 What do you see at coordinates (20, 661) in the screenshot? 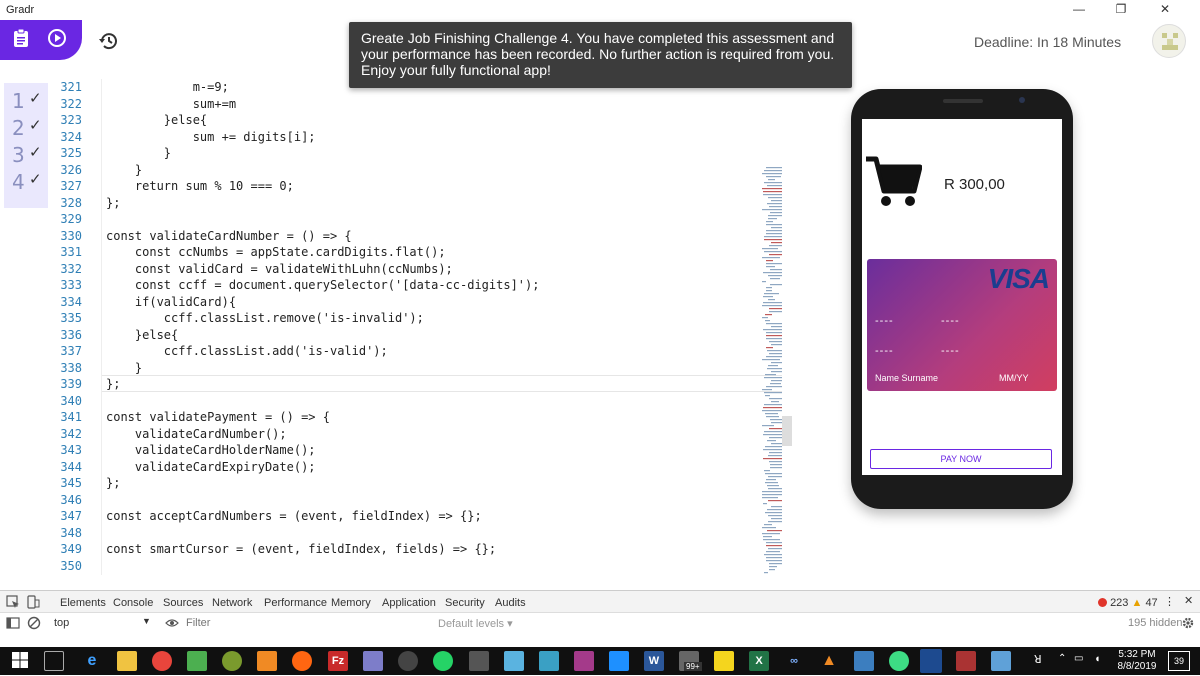
I see `windows-start-icon` at bounding box center [20, 661].